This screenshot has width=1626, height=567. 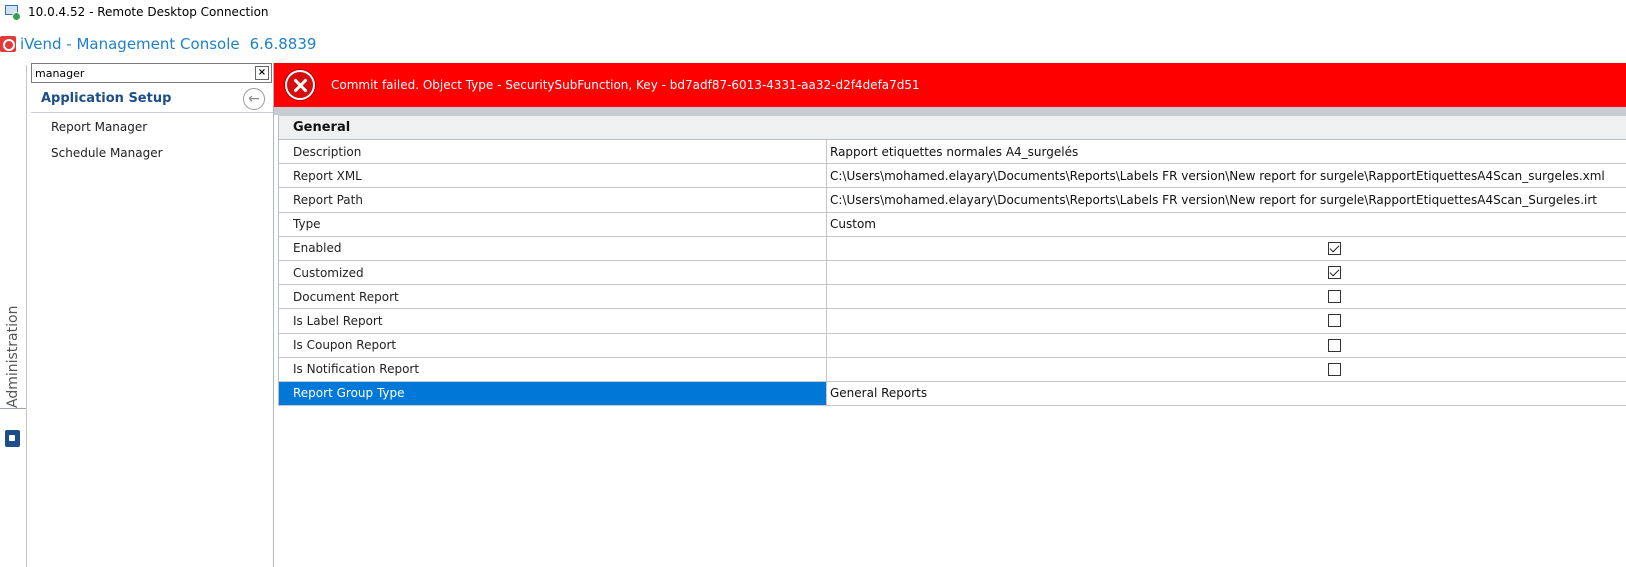 What do you see at coordinates (813, 12) in the screenshot?
I see `rdp-title-bar: 10.0.4.52 - Remote Desktop Connection` at bounding box center [813, 12].